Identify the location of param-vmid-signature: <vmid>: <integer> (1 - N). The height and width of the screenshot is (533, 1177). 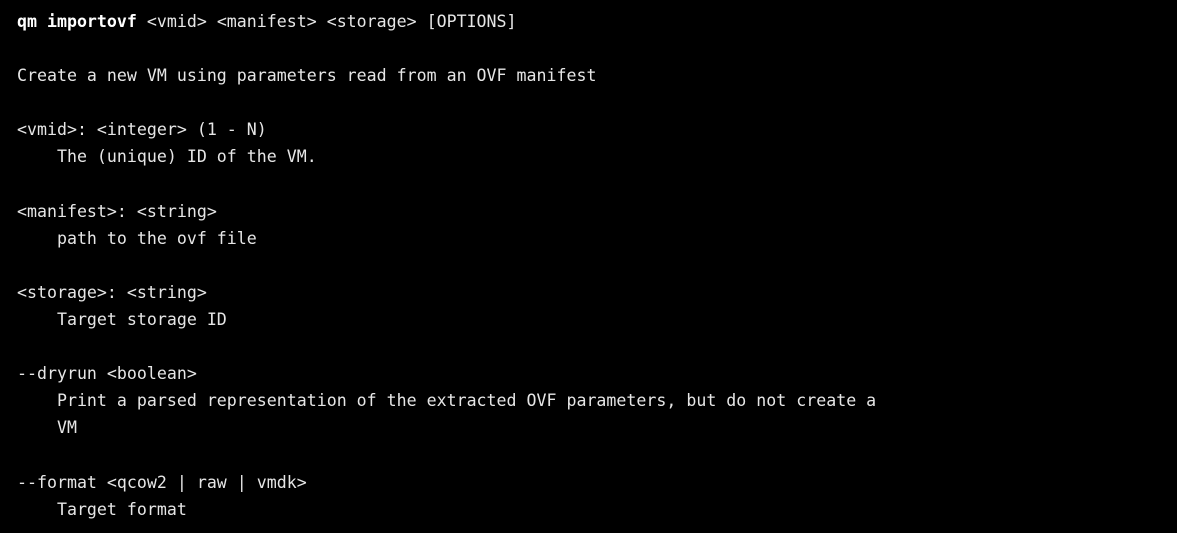
(142, 130).